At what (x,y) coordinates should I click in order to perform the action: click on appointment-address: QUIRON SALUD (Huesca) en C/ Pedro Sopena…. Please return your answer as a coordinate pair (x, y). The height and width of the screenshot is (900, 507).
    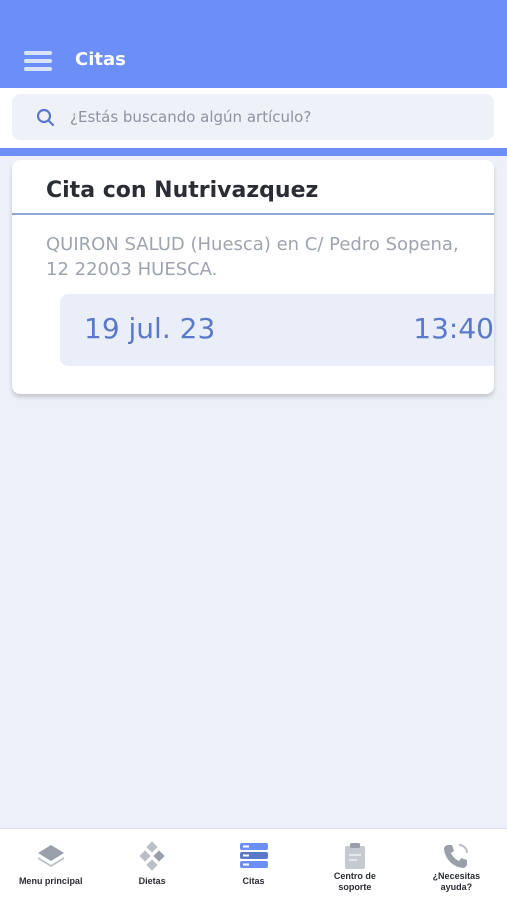
    Looking at the image, I should click on (252, 257).